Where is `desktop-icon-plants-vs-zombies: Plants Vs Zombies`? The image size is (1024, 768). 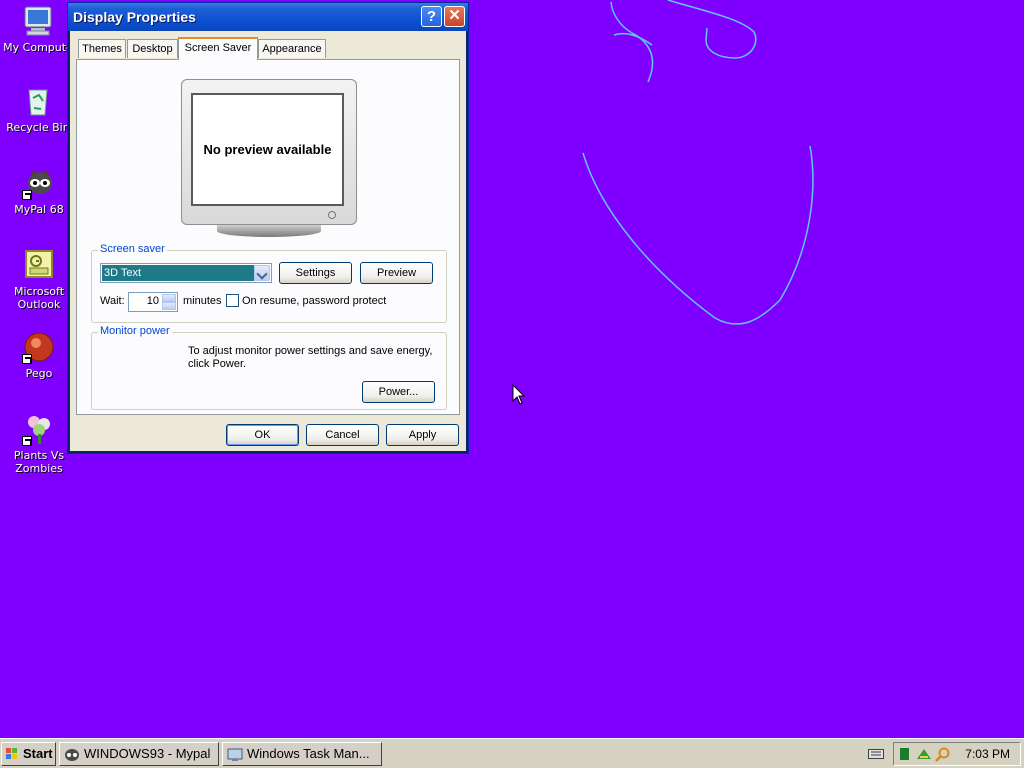
desktop-icon-plants-vs-zombies: Plants Vs Zombies is located at coordinates (39, 443).